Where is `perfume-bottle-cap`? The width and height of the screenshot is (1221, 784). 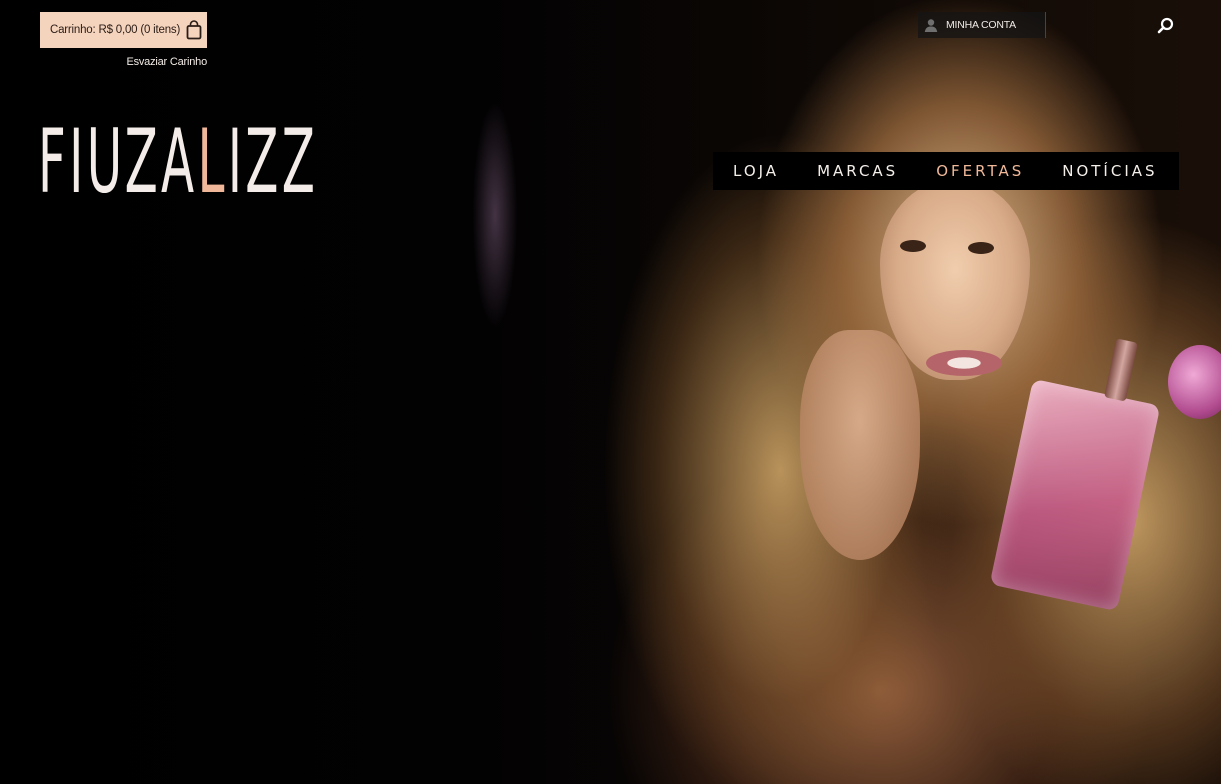 perfume-bottle-cap is located at coordinates (1121, 370).